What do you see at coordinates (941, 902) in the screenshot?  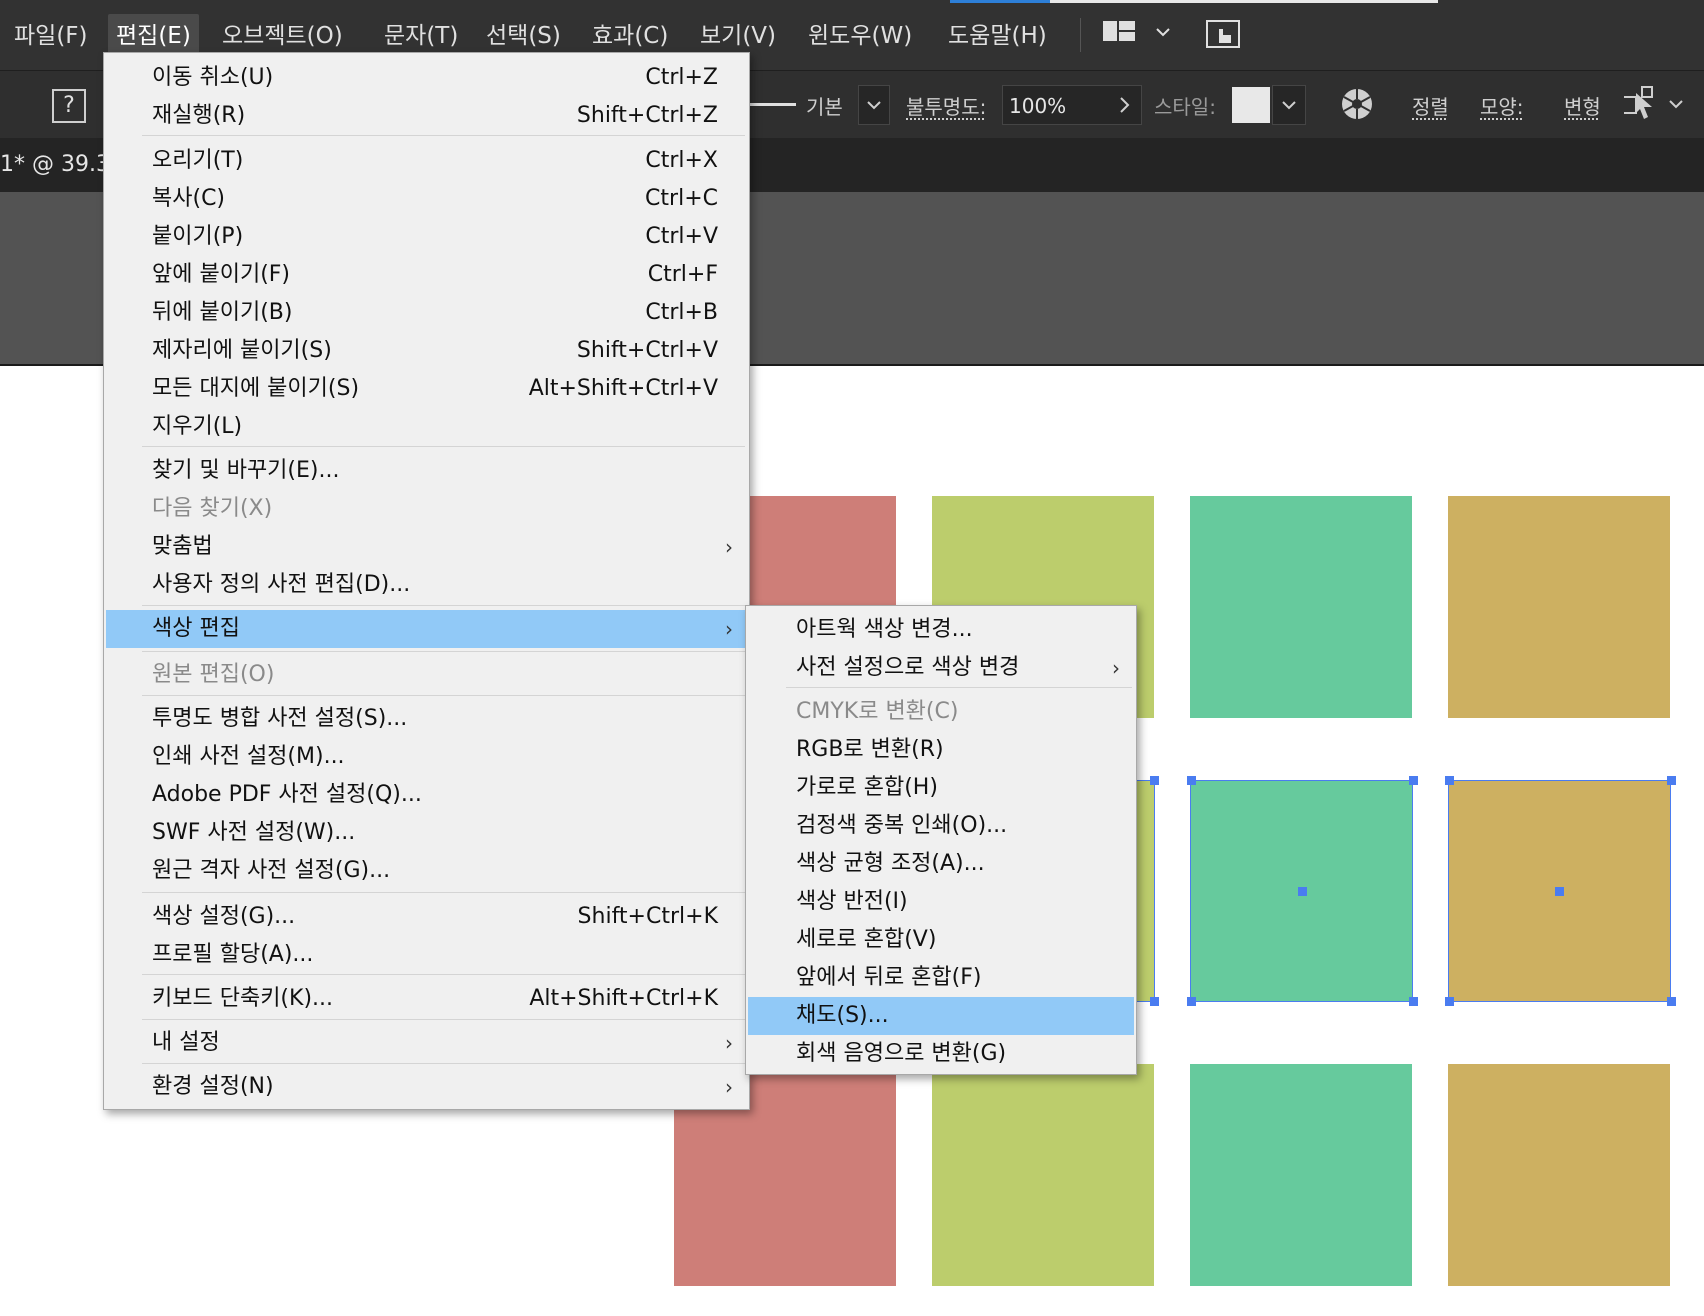 I see `submenu-item-invert-colors: 색상 반전(I)` at bounding box center [941, 902].